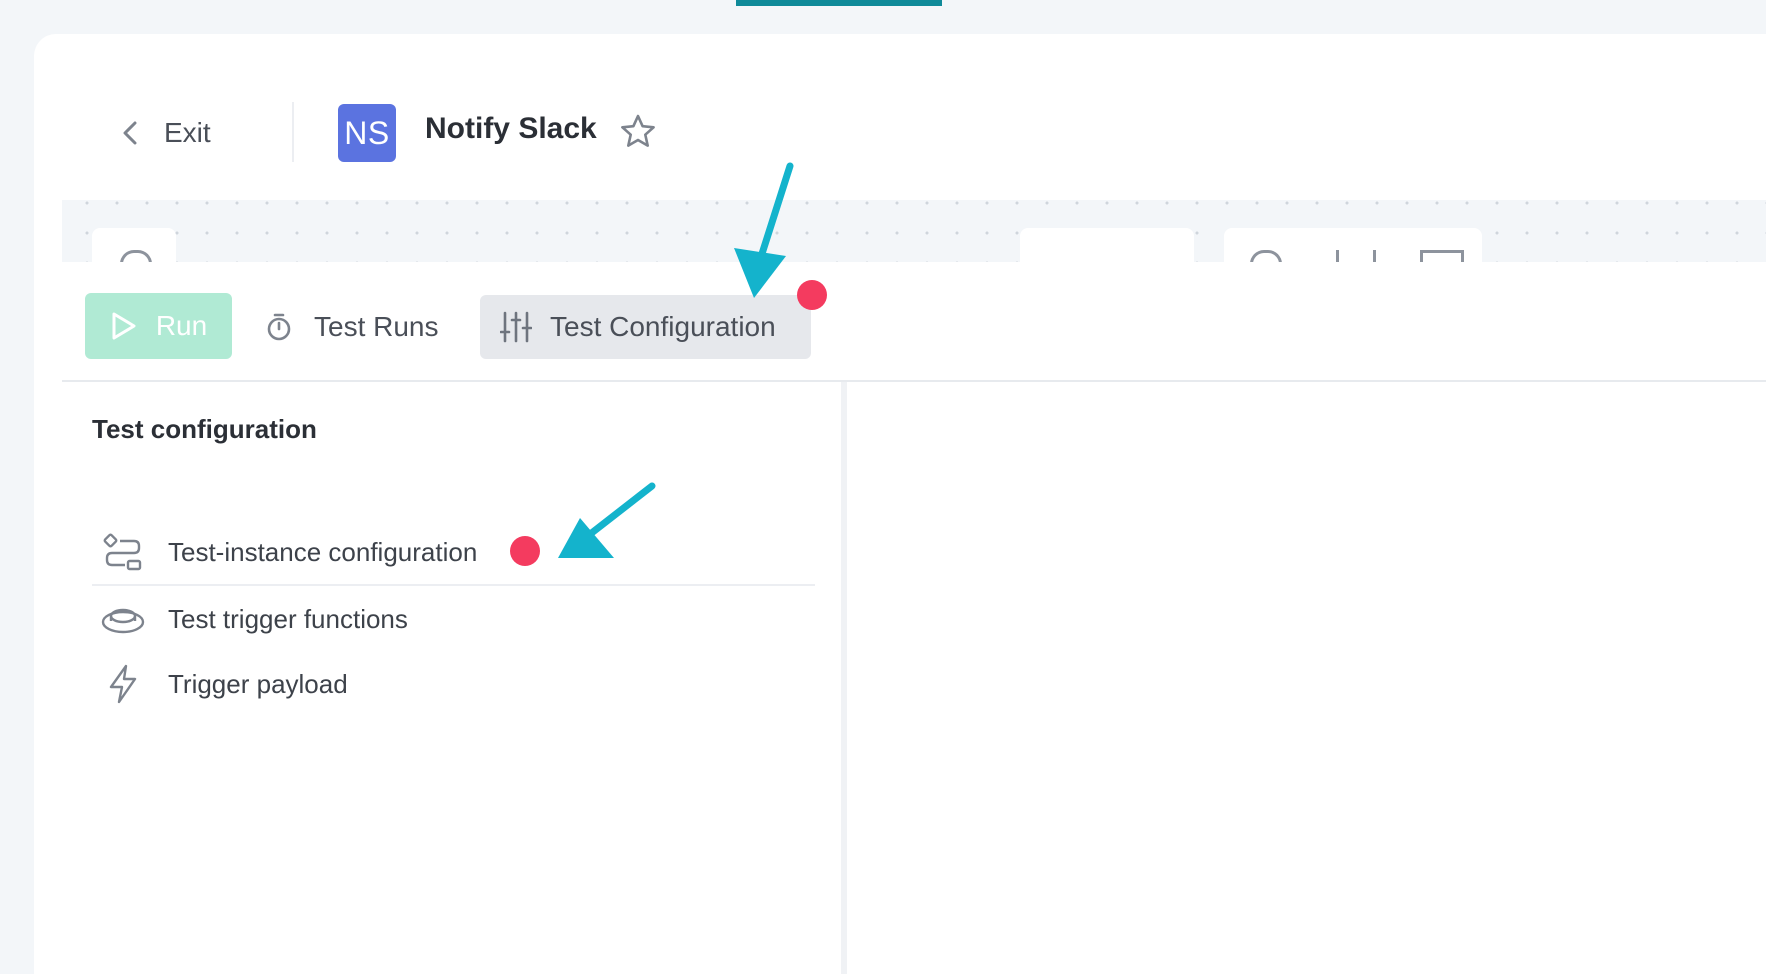 The height and width of the screenshot is (974, 1766). What do you see at coordinates (516, 327) in the screenshot?
I see `sliders-icon` at bounding box center [516, 327].